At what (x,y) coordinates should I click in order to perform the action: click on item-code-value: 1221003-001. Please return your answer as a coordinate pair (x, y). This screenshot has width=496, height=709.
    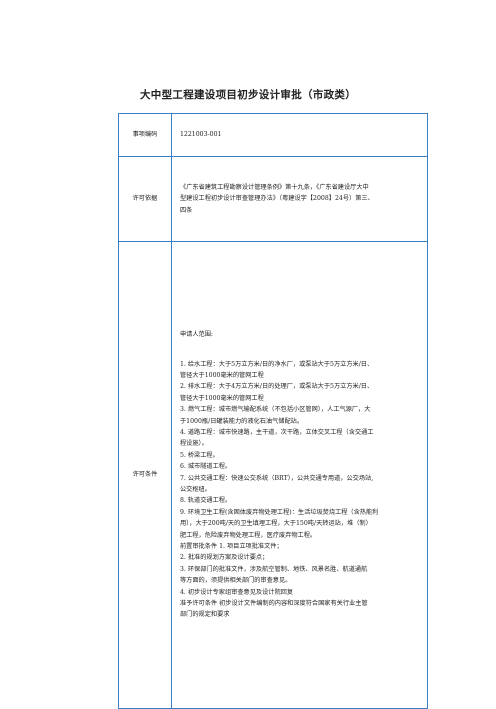
    Looking at the image, I should click on (201, 135).